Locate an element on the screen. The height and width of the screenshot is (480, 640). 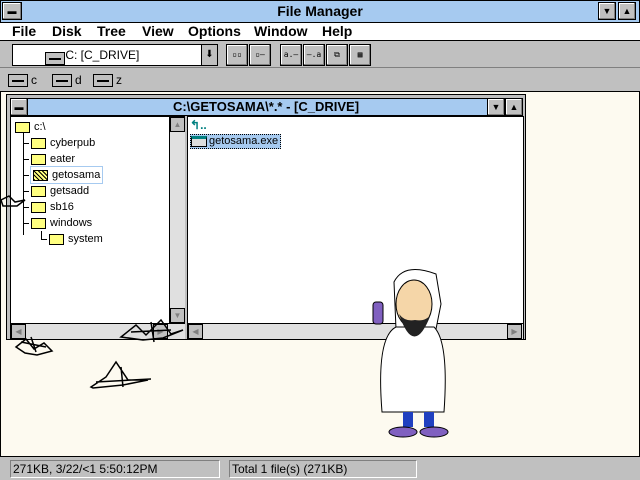
drive-c: c is located at coordinates (22, 80).